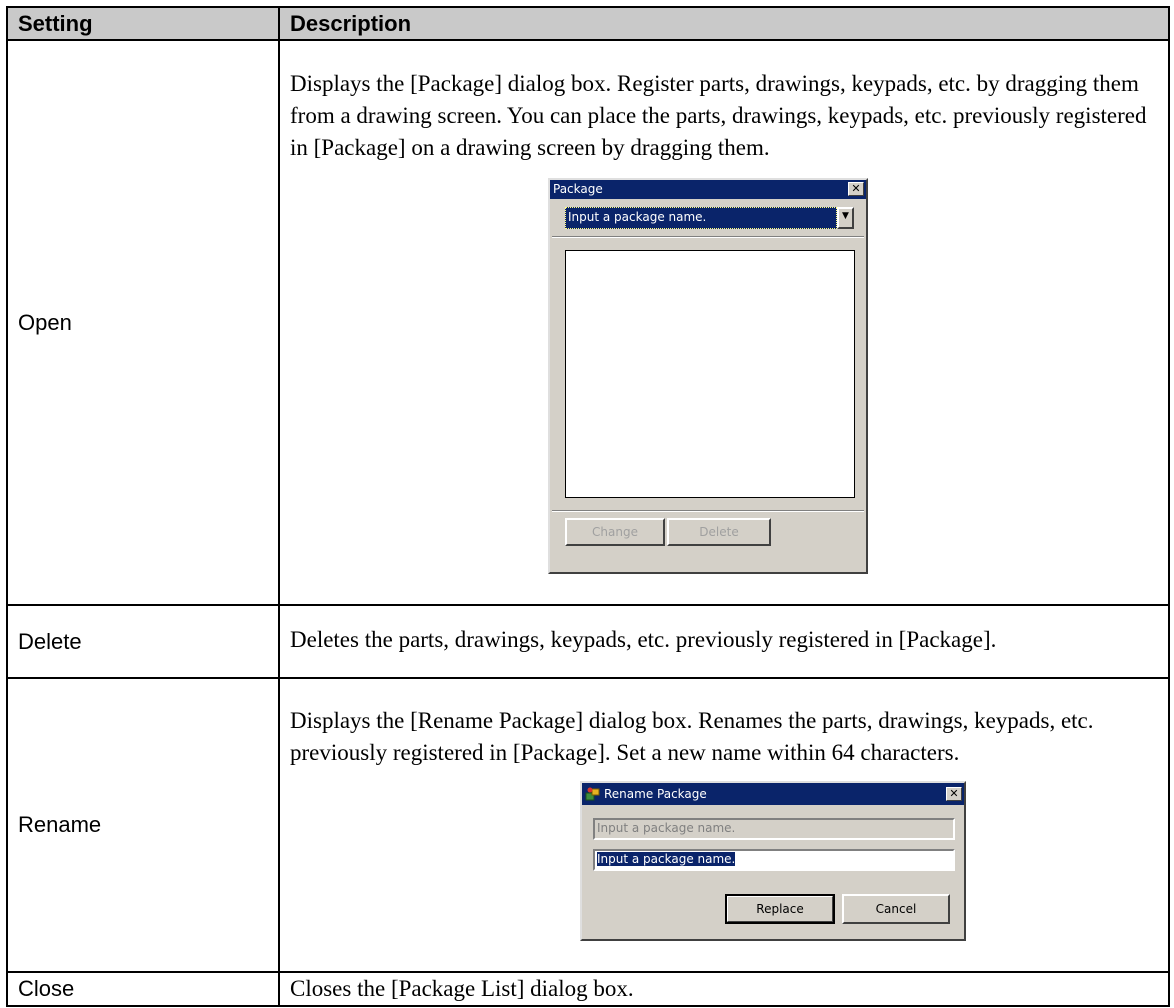 This screenshot has height=1008, width=1174. I want to click on package-dialog-titlebar: Package ✕, so click(708, 189).